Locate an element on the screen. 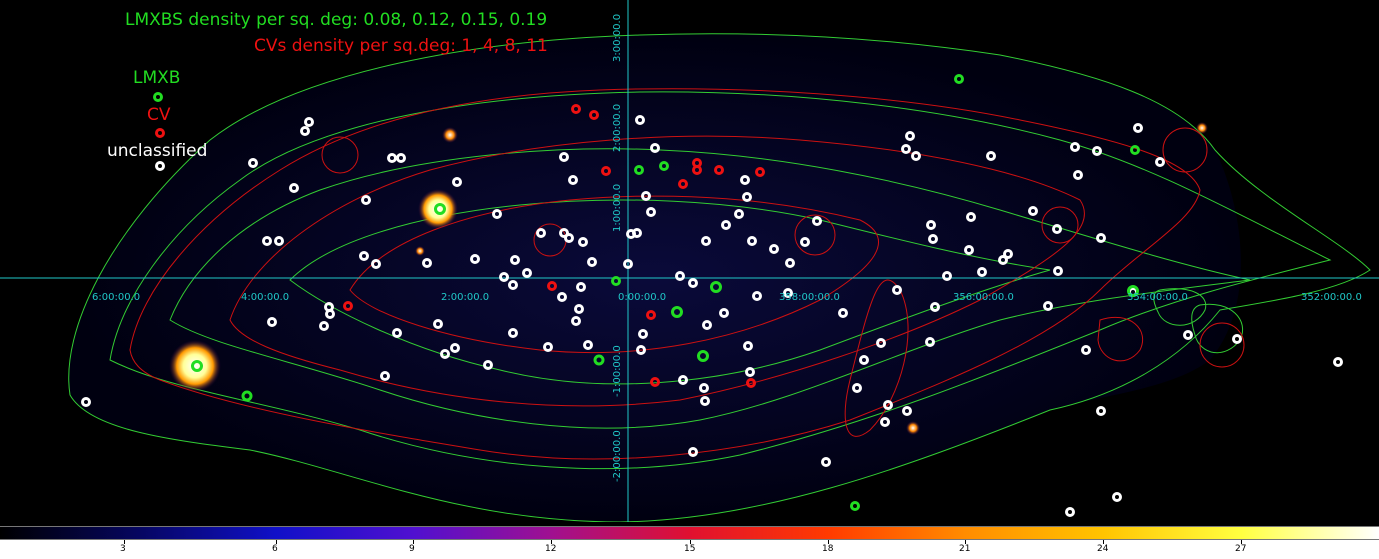 This screenshot has height=559, width=1379. colorbar-tick: 21 is located at coordinates (965, 549).